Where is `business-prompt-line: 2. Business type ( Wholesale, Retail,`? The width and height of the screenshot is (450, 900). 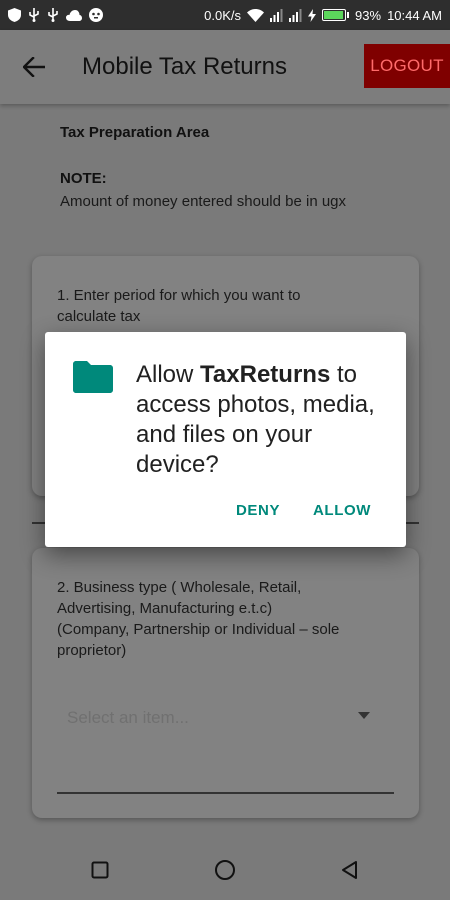 business-prompt-line: 2. Business type ( Wholesale, Retail, is located at coordinates (179, 587).